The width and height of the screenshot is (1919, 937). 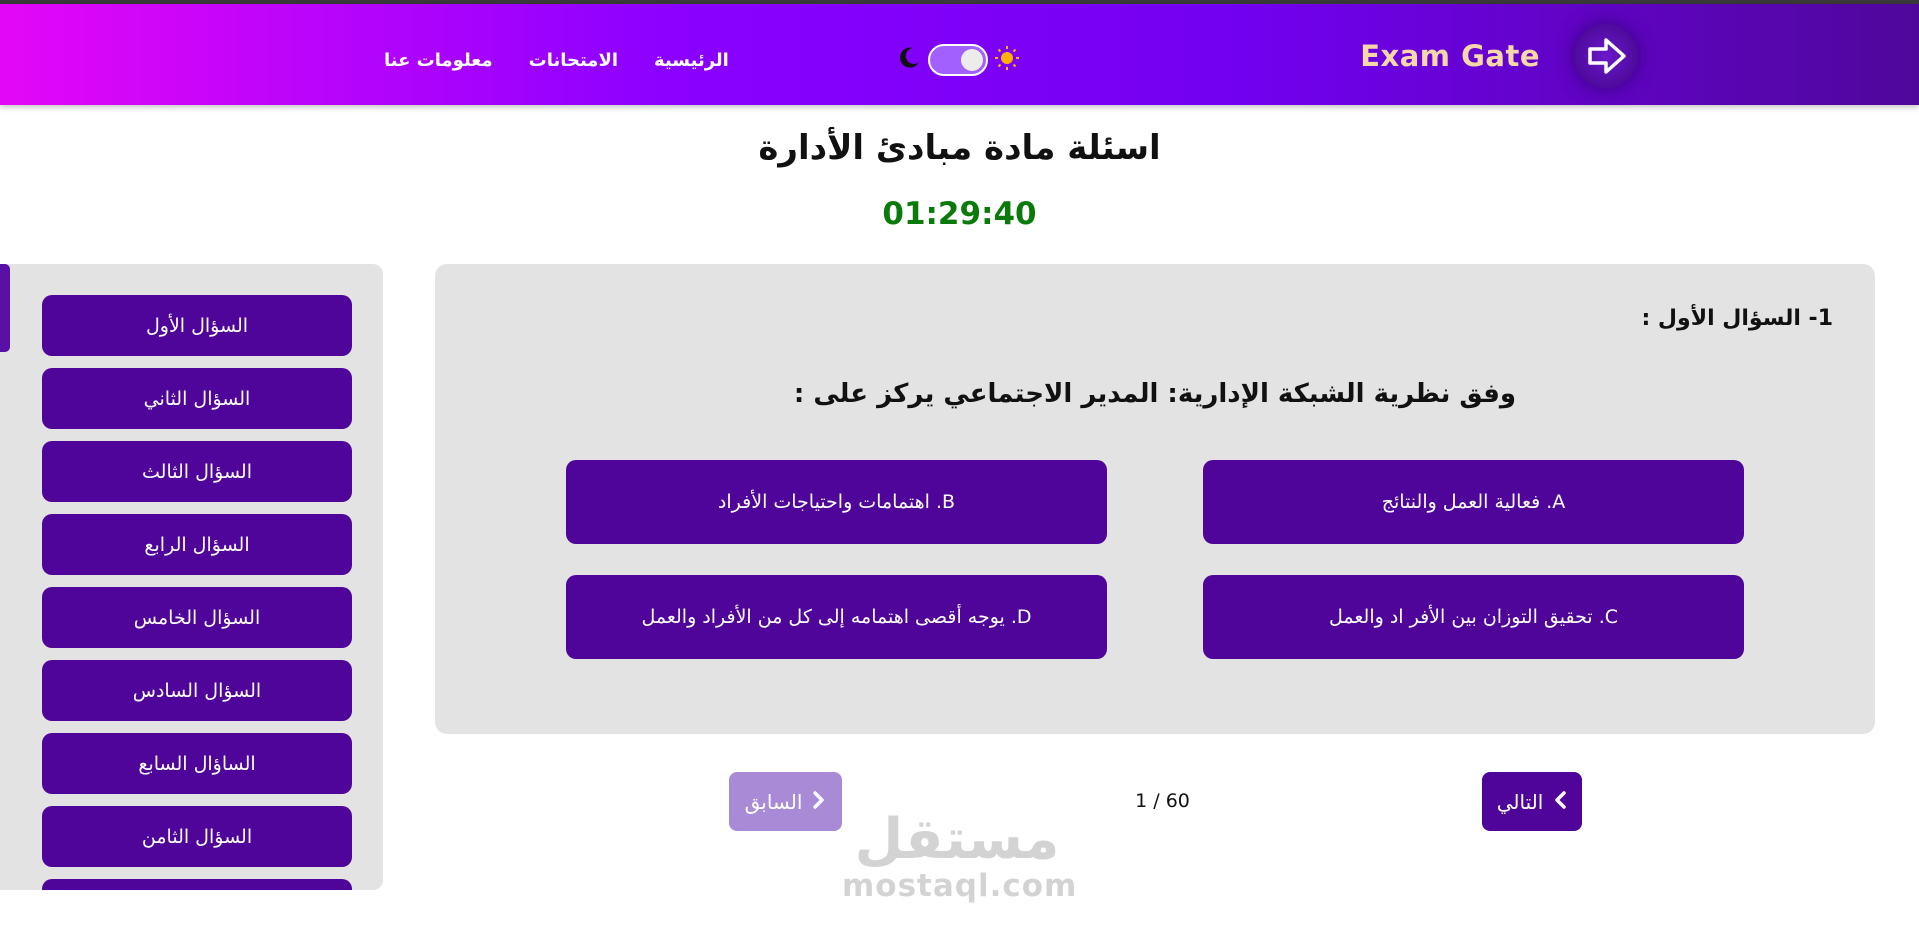 I want to click on previous-button: السابق, so click(x=785, y=801).